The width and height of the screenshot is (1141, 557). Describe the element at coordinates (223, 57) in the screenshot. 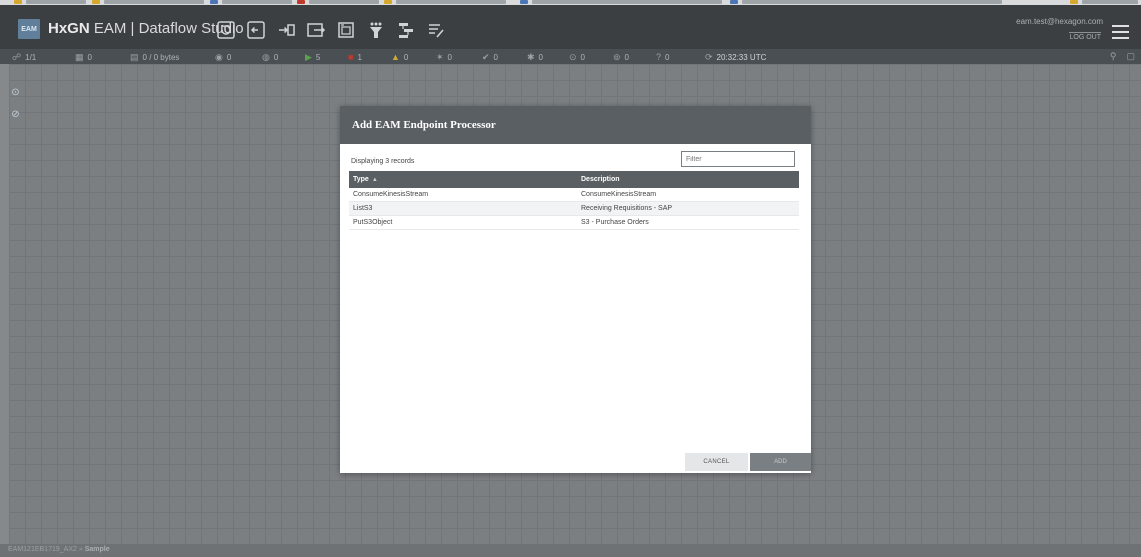

I see `transmitting-stat: ◉ 0` at that location.